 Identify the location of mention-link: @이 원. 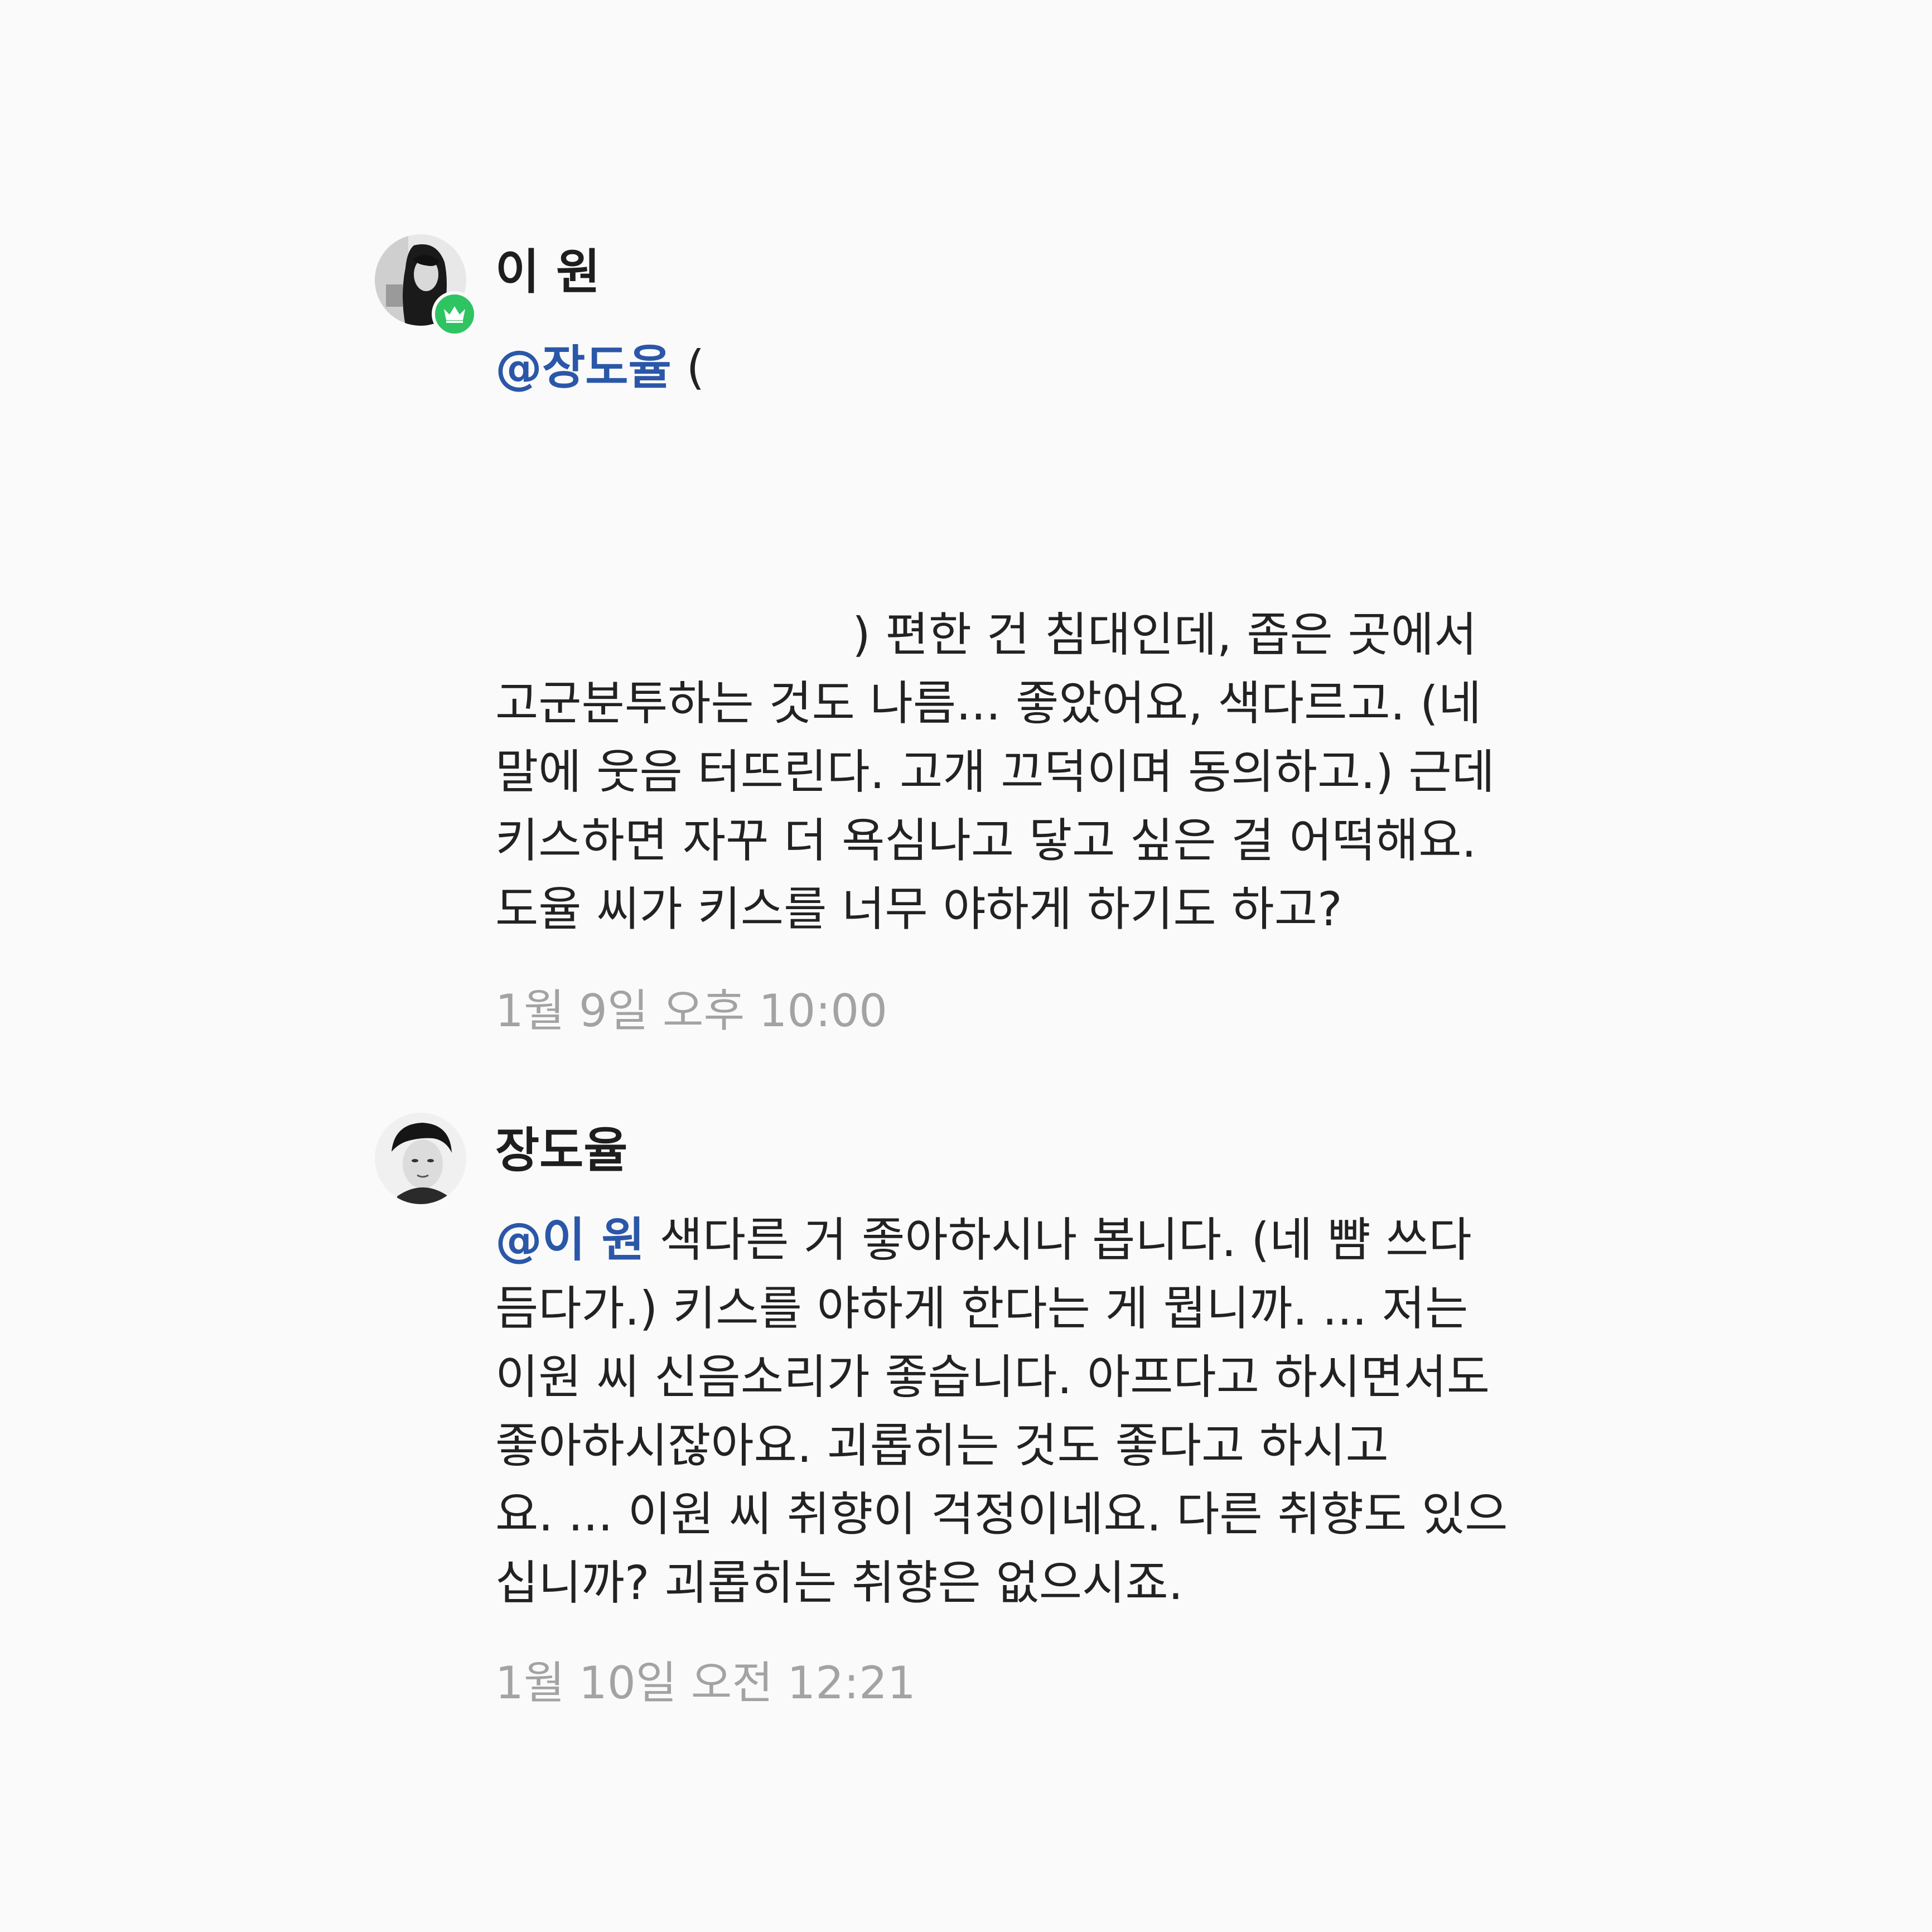
(570, 1240).